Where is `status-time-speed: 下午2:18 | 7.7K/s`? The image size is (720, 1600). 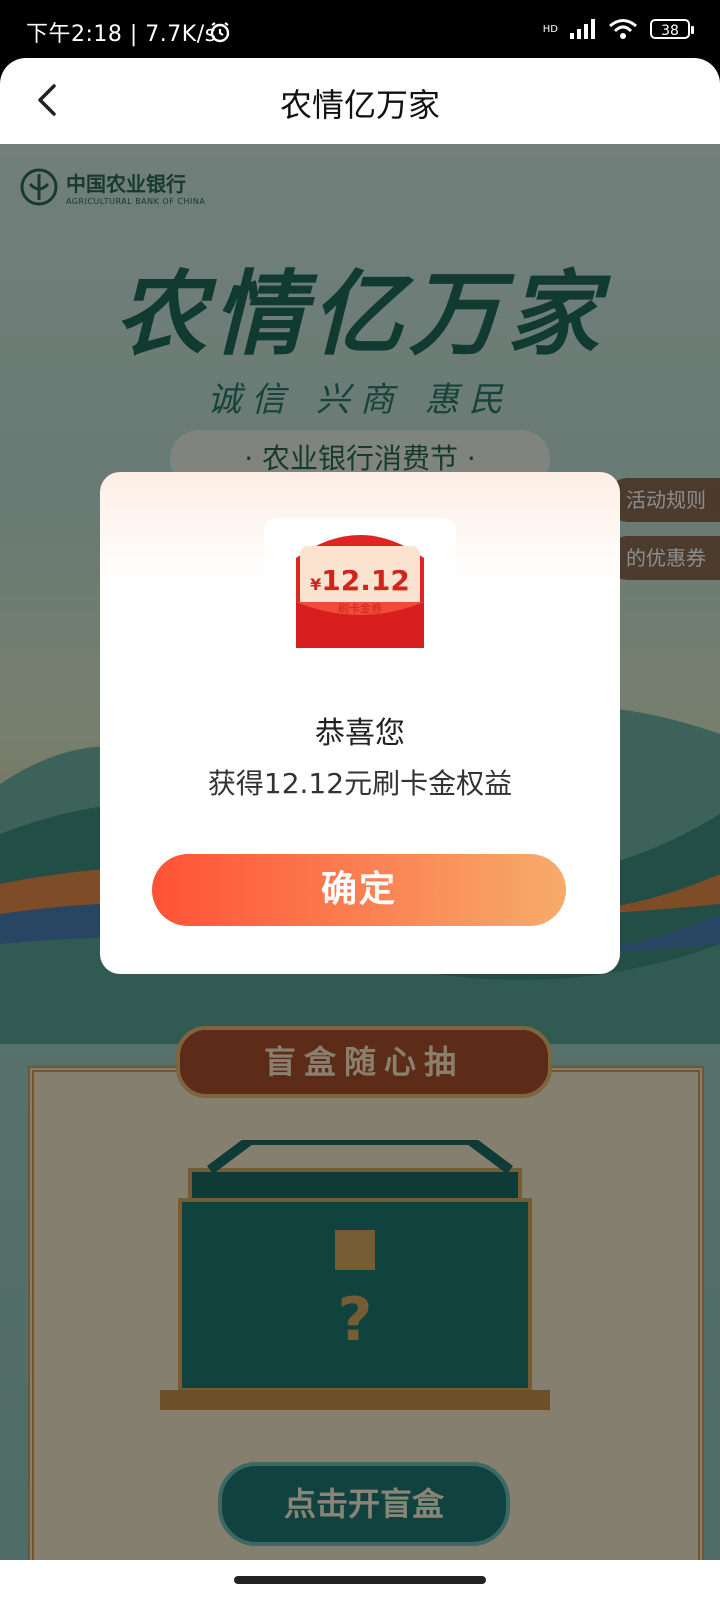
status-time-speed: 下午2:18 | 7.7K/s is located at coordinates (121, 34).